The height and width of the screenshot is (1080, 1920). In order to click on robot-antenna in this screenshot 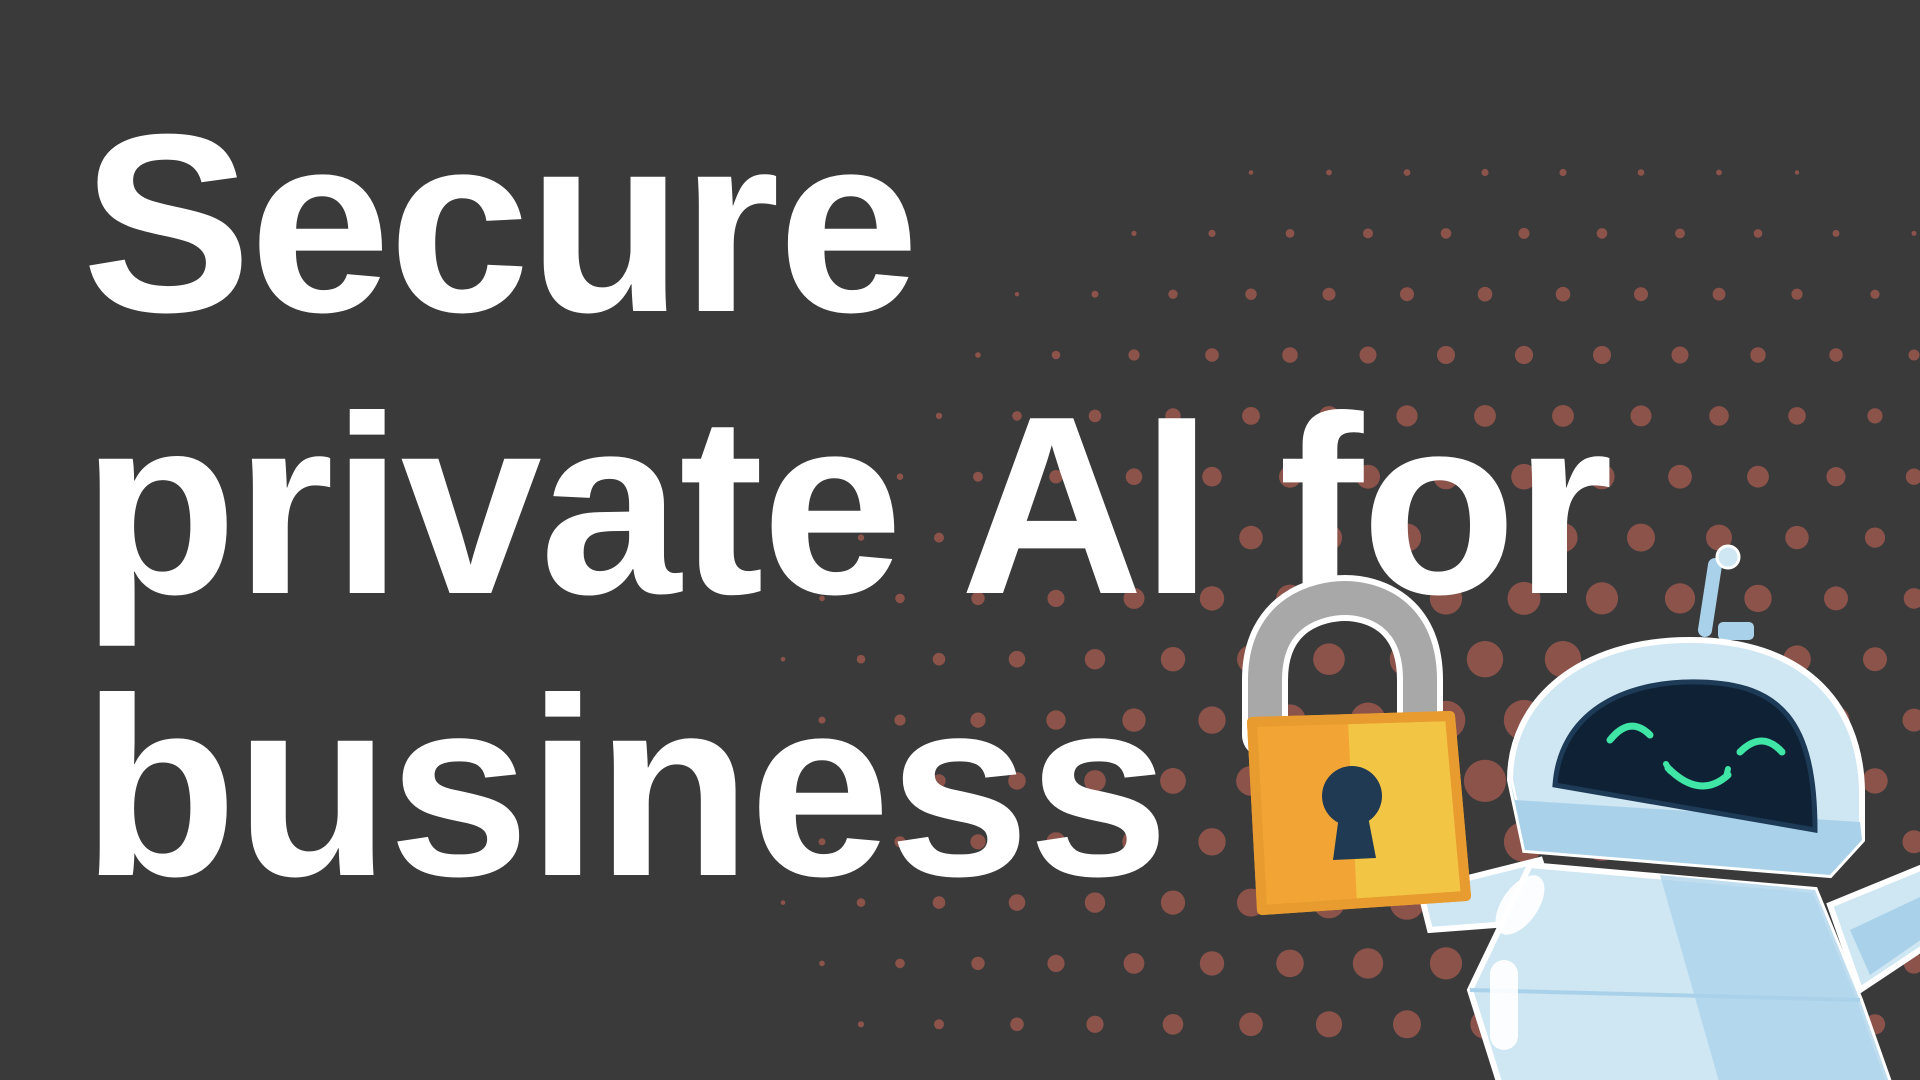, I will do `click(1710, 597)`.